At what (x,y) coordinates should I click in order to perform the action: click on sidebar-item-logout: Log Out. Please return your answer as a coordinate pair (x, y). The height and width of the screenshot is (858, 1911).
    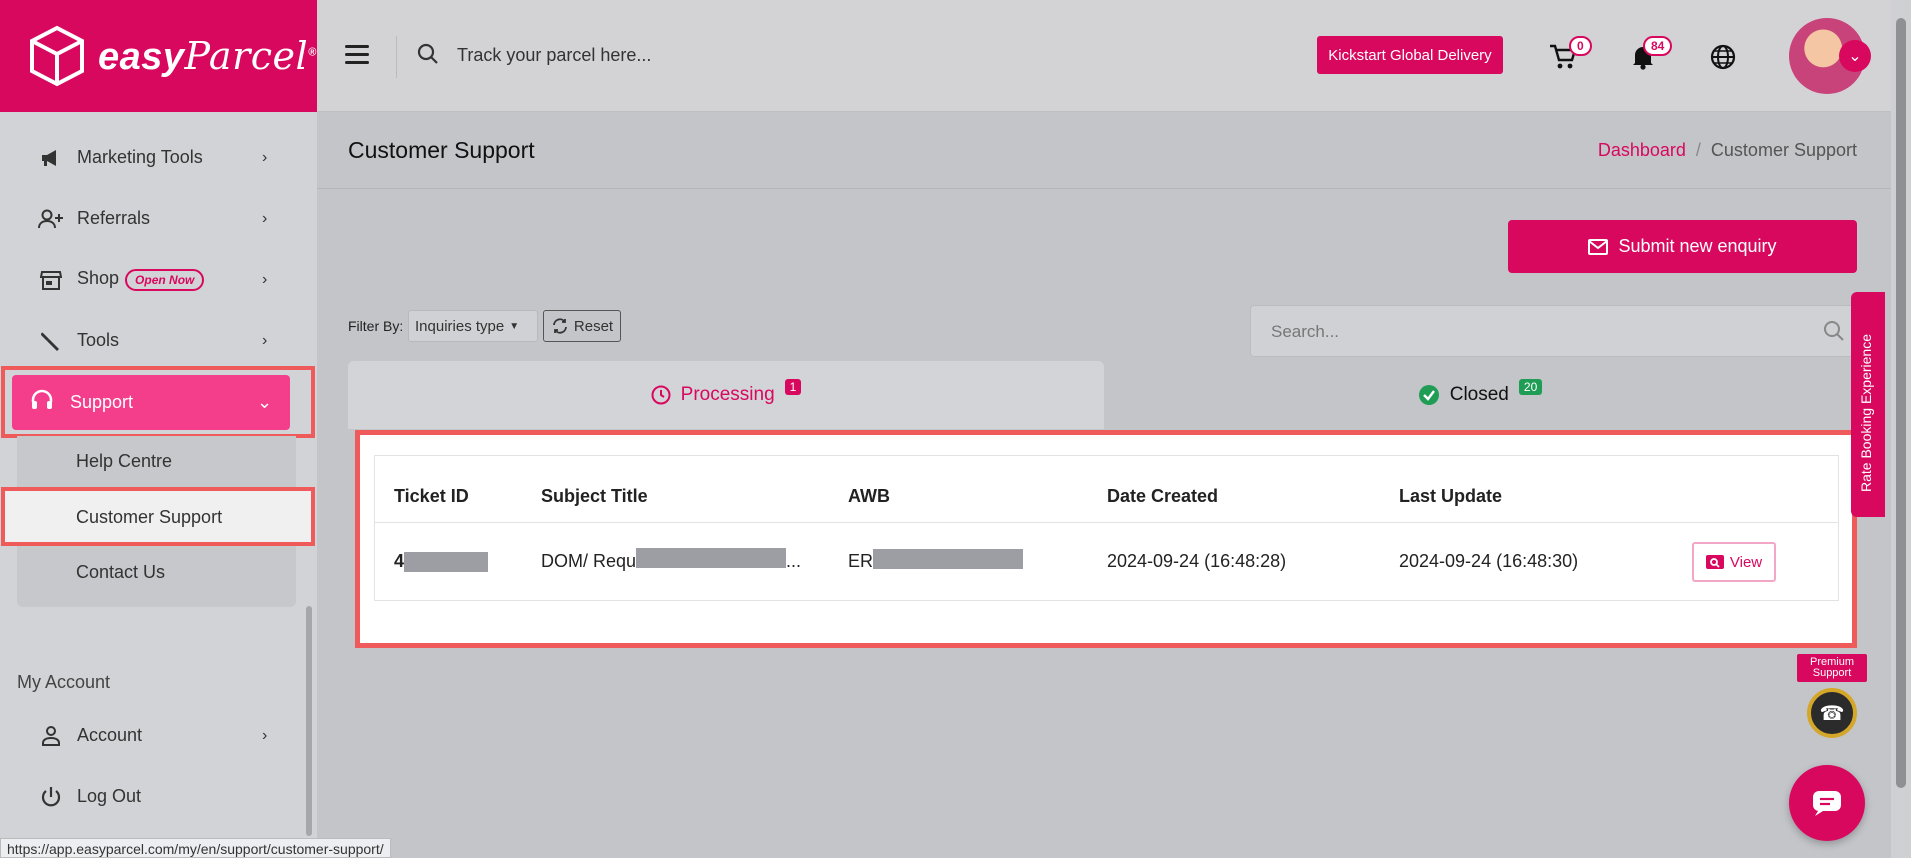
    Looking at the image, I should click on (158, 796).